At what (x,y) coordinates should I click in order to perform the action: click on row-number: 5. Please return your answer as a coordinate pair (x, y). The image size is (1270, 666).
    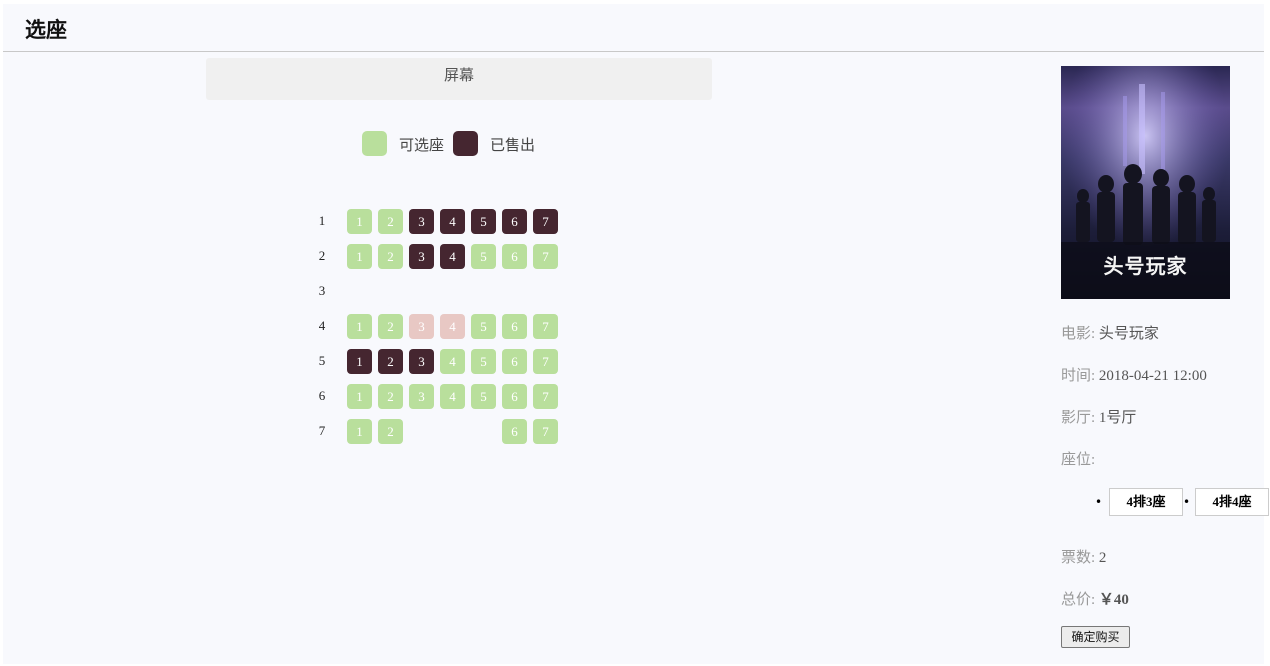
    Looking at the image, I should click on (322, 360).